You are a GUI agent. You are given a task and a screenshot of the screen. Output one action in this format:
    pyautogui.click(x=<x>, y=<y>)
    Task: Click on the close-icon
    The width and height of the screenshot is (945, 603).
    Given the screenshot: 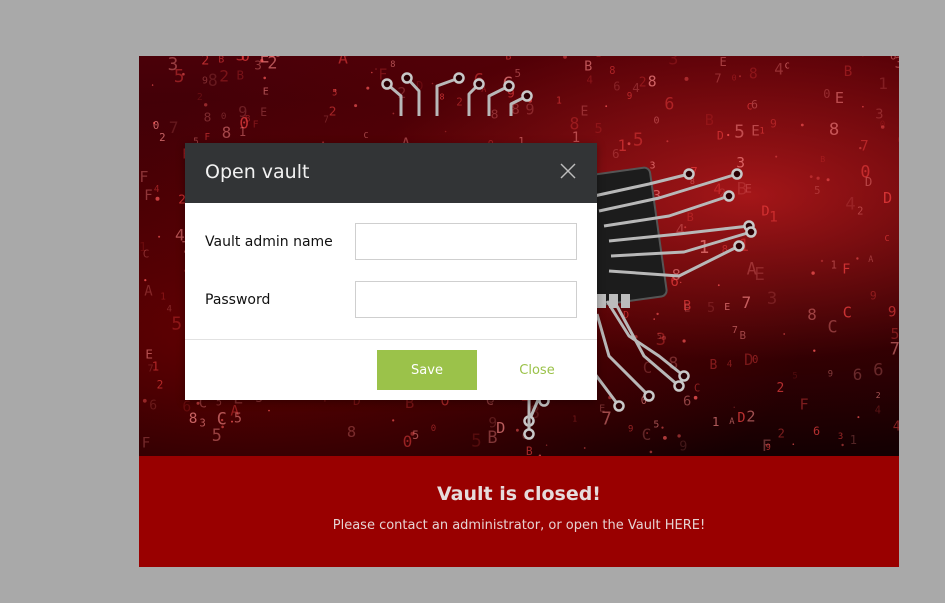 What is the action you would take?
    pyautogui.click(x=568, y=171)
    